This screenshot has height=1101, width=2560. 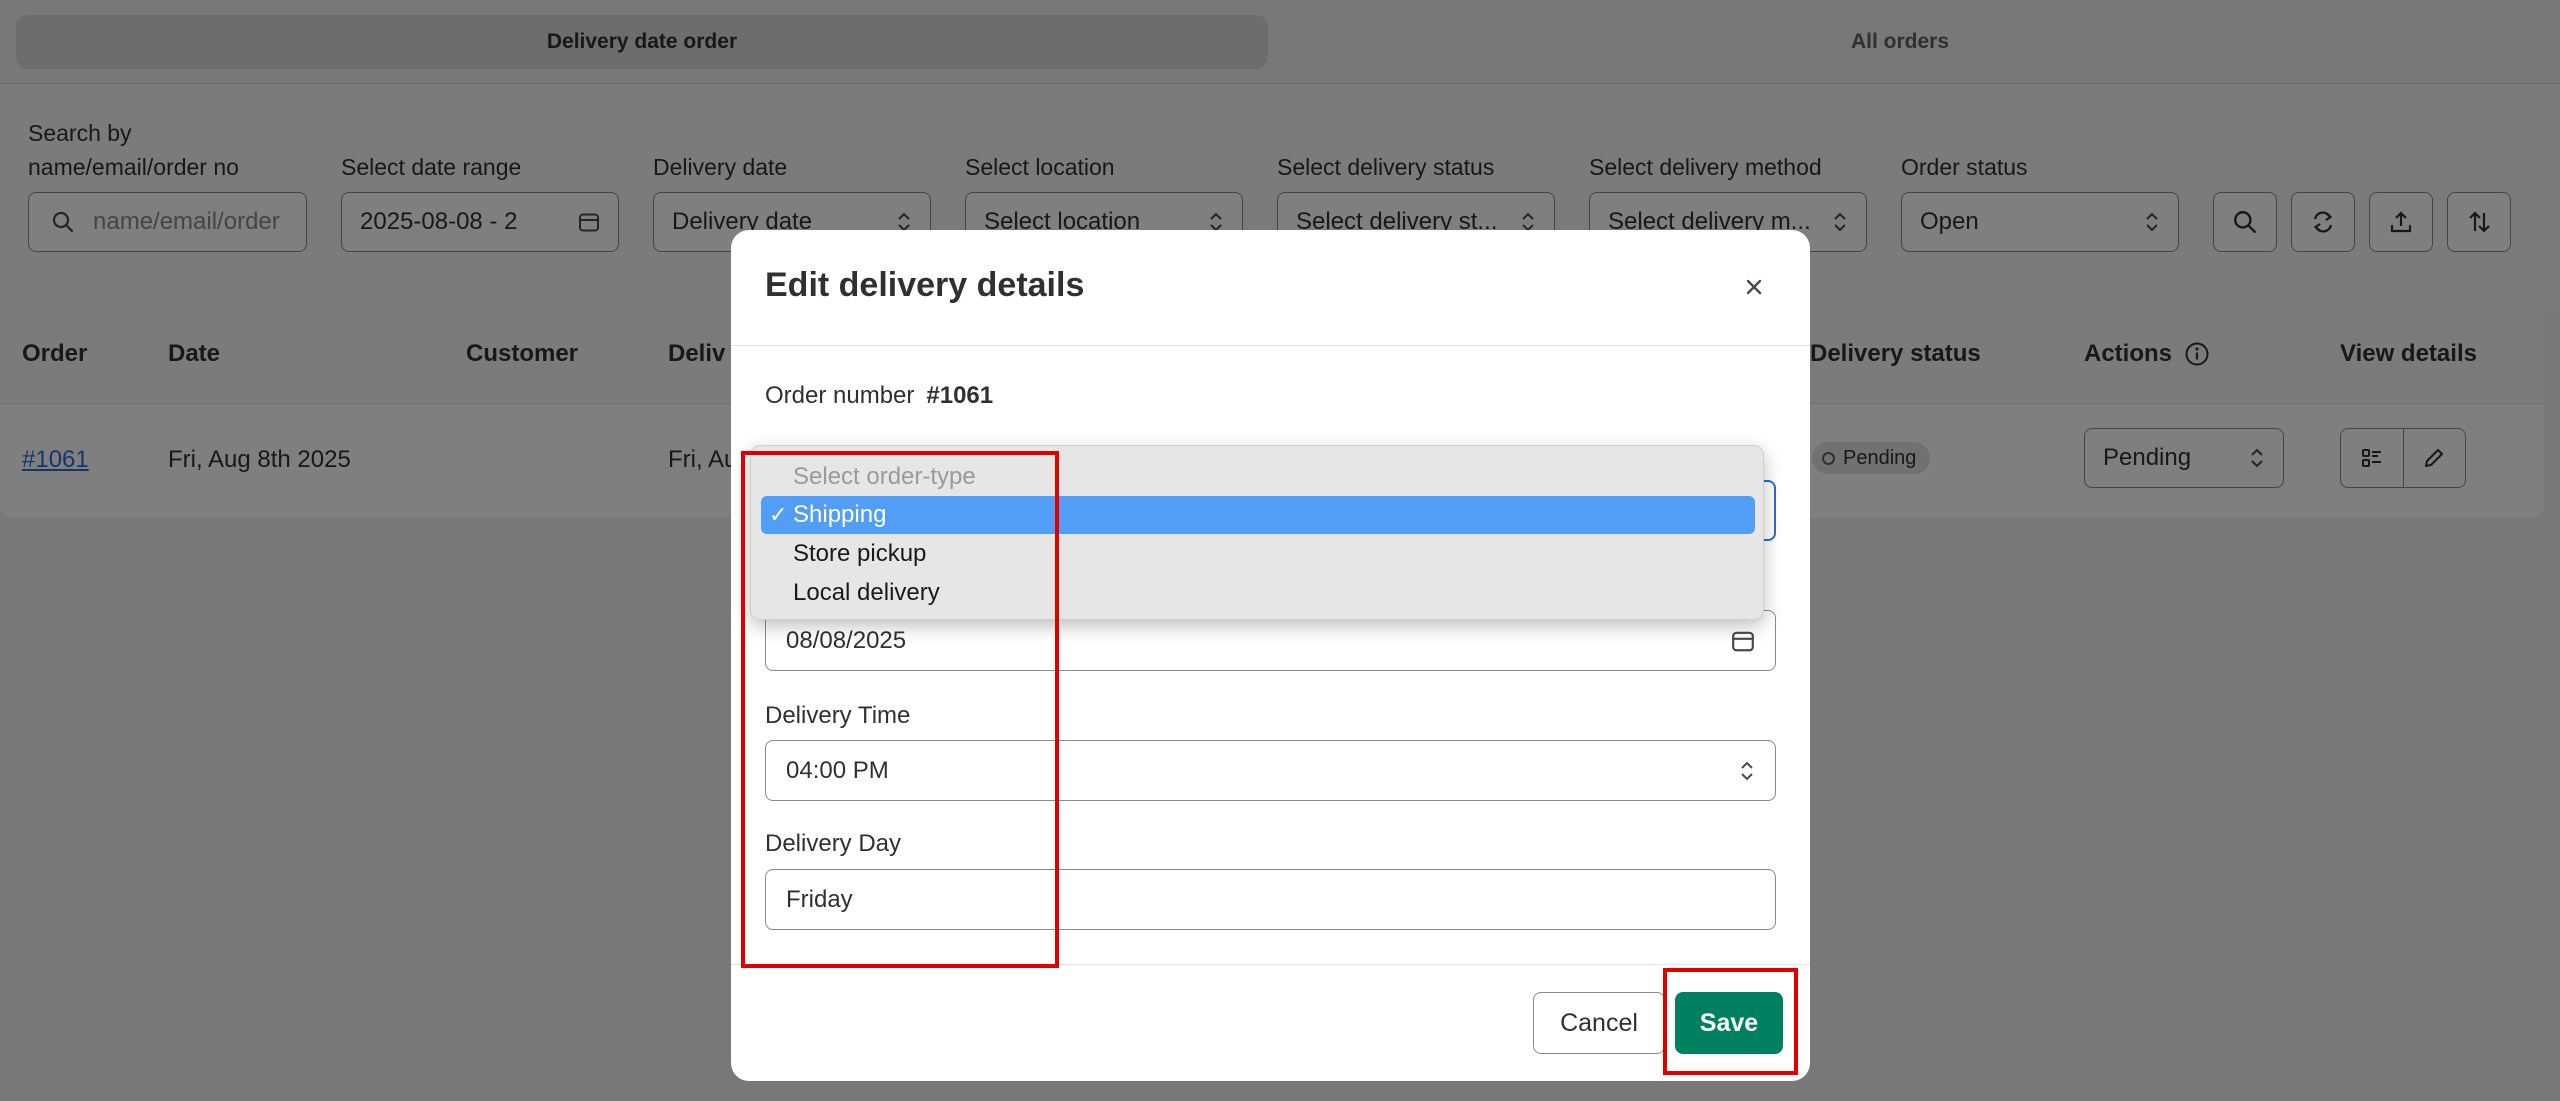 I want to click on order-number-label: Order number, so click(x=840, y=395).